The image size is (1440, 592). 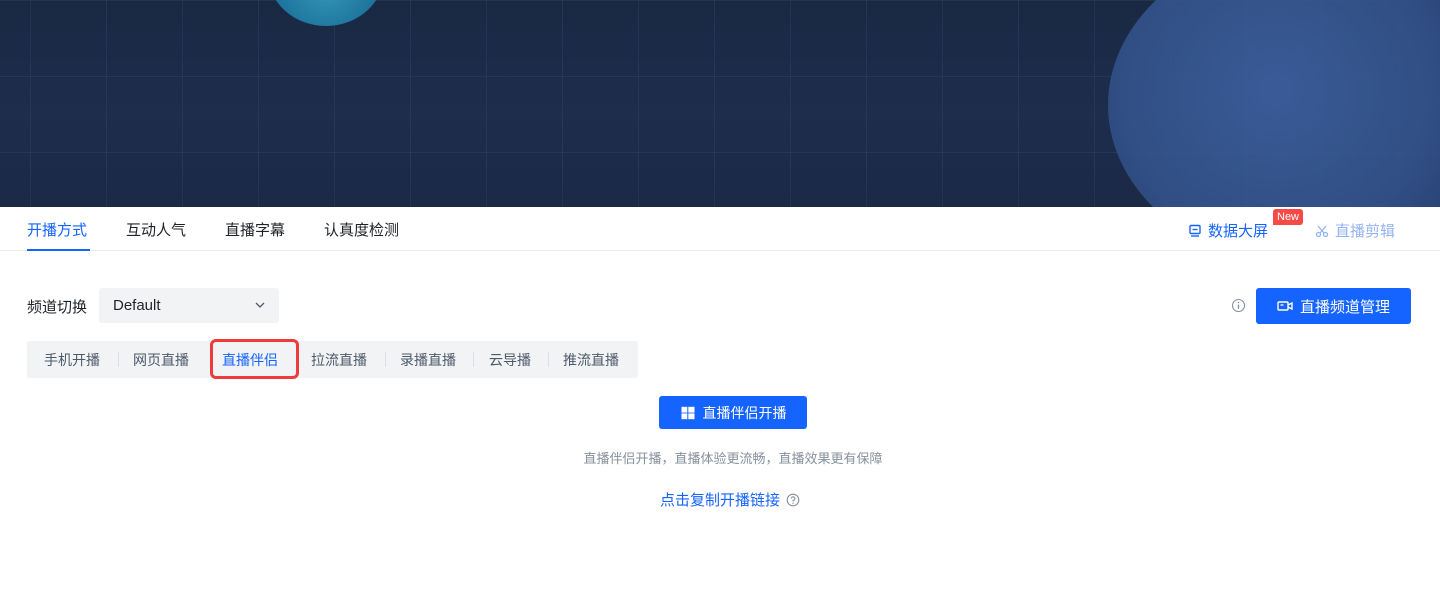 I want to click on live-edit-label: 直播剪辑, so click(x=1365, y=231).